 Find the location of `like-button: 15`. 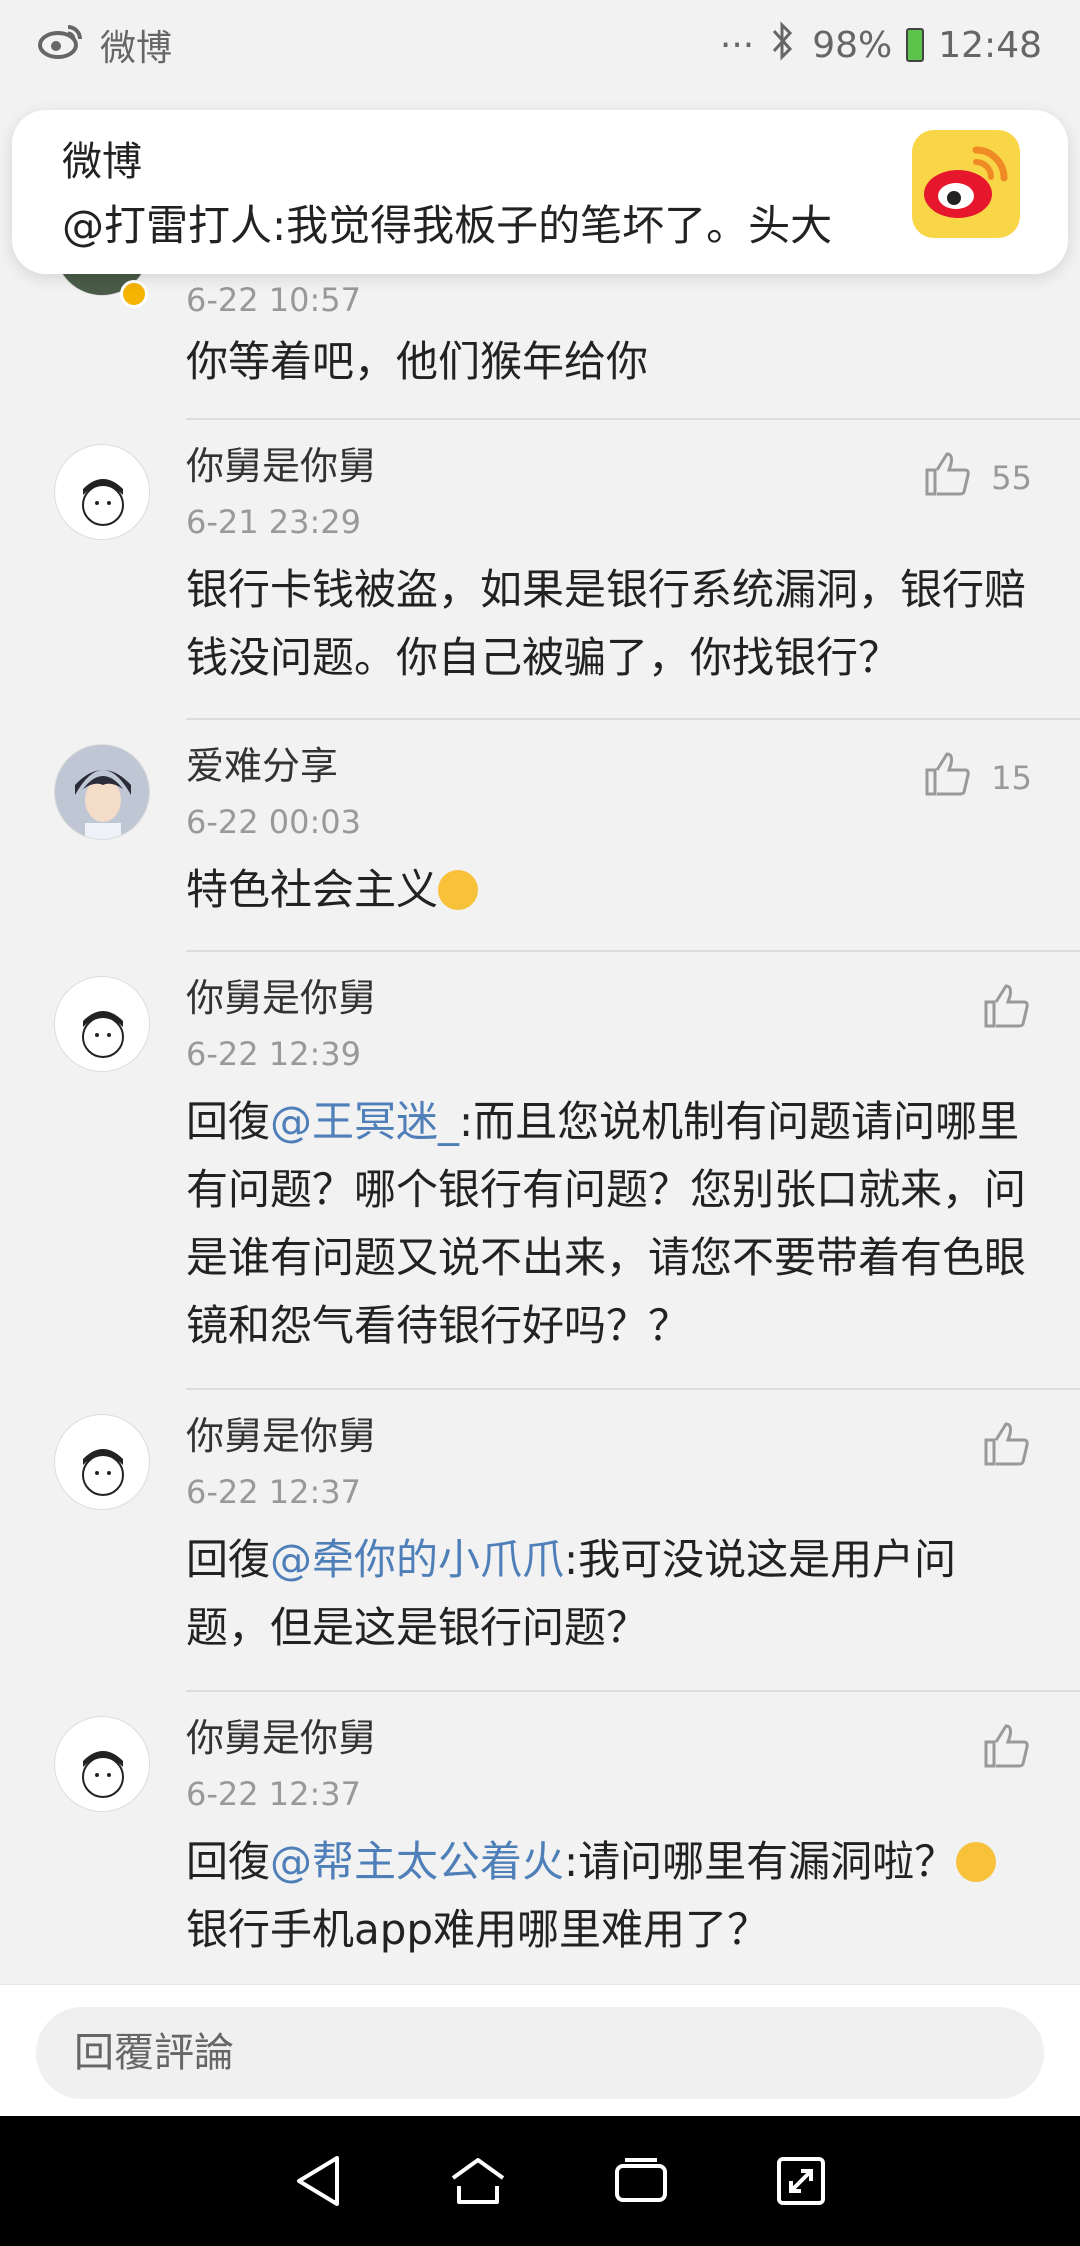

like-button: 15 is located at coordinates (977, 778).